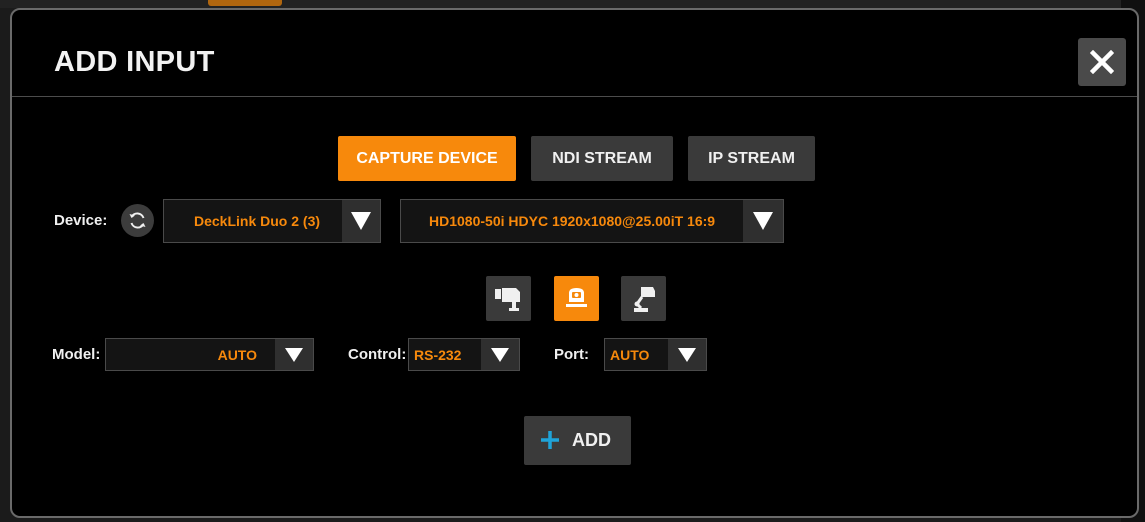 Image resolution: width=1145 pixels, height=522 pixels. I want to click on control-select-value: RS-232, so click(438, 354).